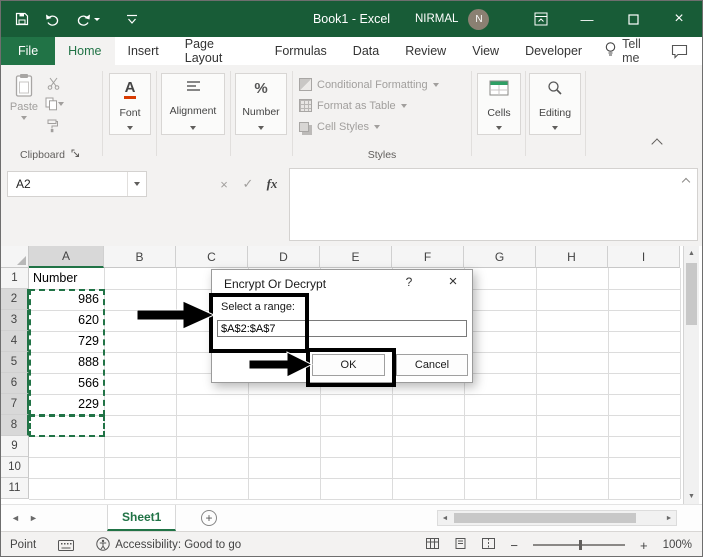 The width and height of the screenshot is (703, 557). Describe the element at coordinates (15, 320) in the screenshot. I see `row-header-3: 3` at that location.